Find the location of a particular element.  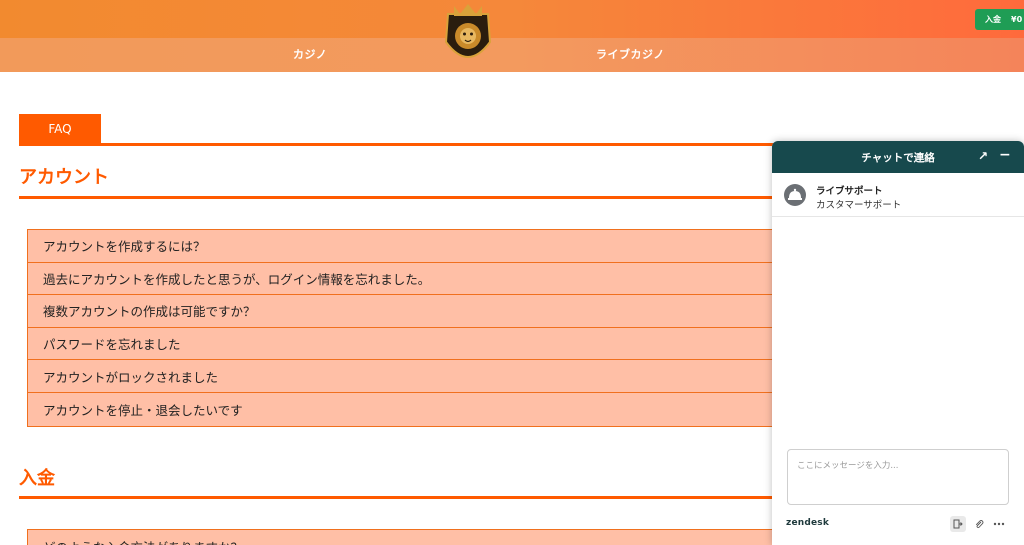

nav-bar is located at coordinates (512, 55).